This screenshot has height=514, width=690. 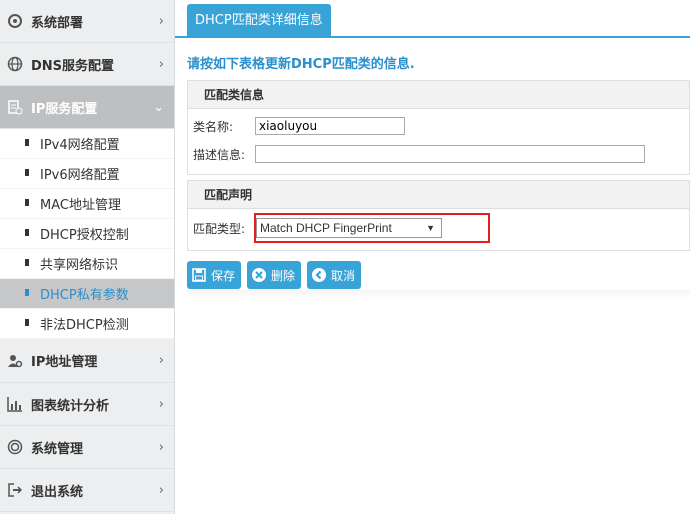 What do you see at coordinates (438, 195) in the screenshot?
I see `panel-title: 匹配声明` at bounding box center [438, 195].